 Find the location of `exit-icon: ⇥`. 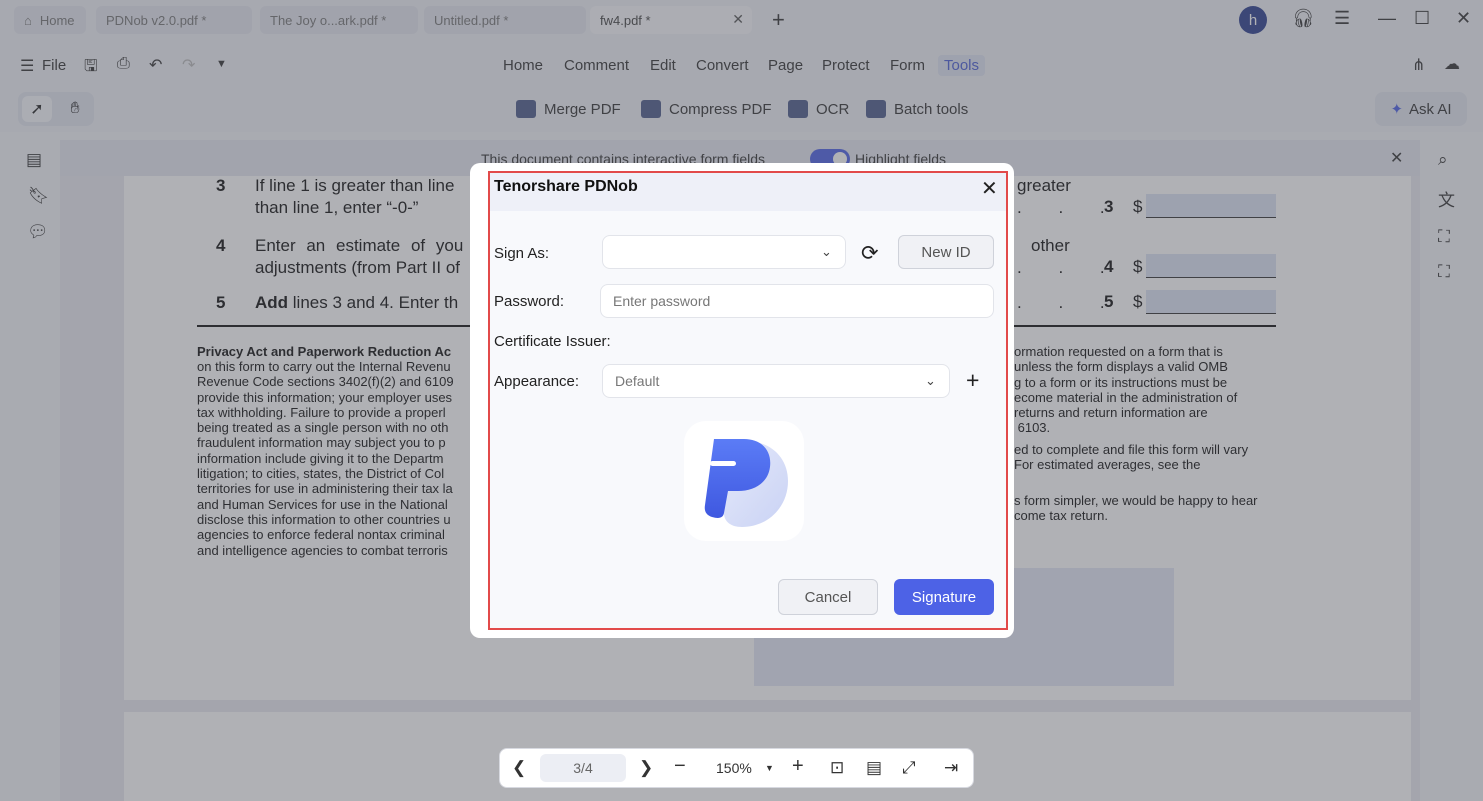

exit-icon: ⇥ is located at coordinates (951, 768).